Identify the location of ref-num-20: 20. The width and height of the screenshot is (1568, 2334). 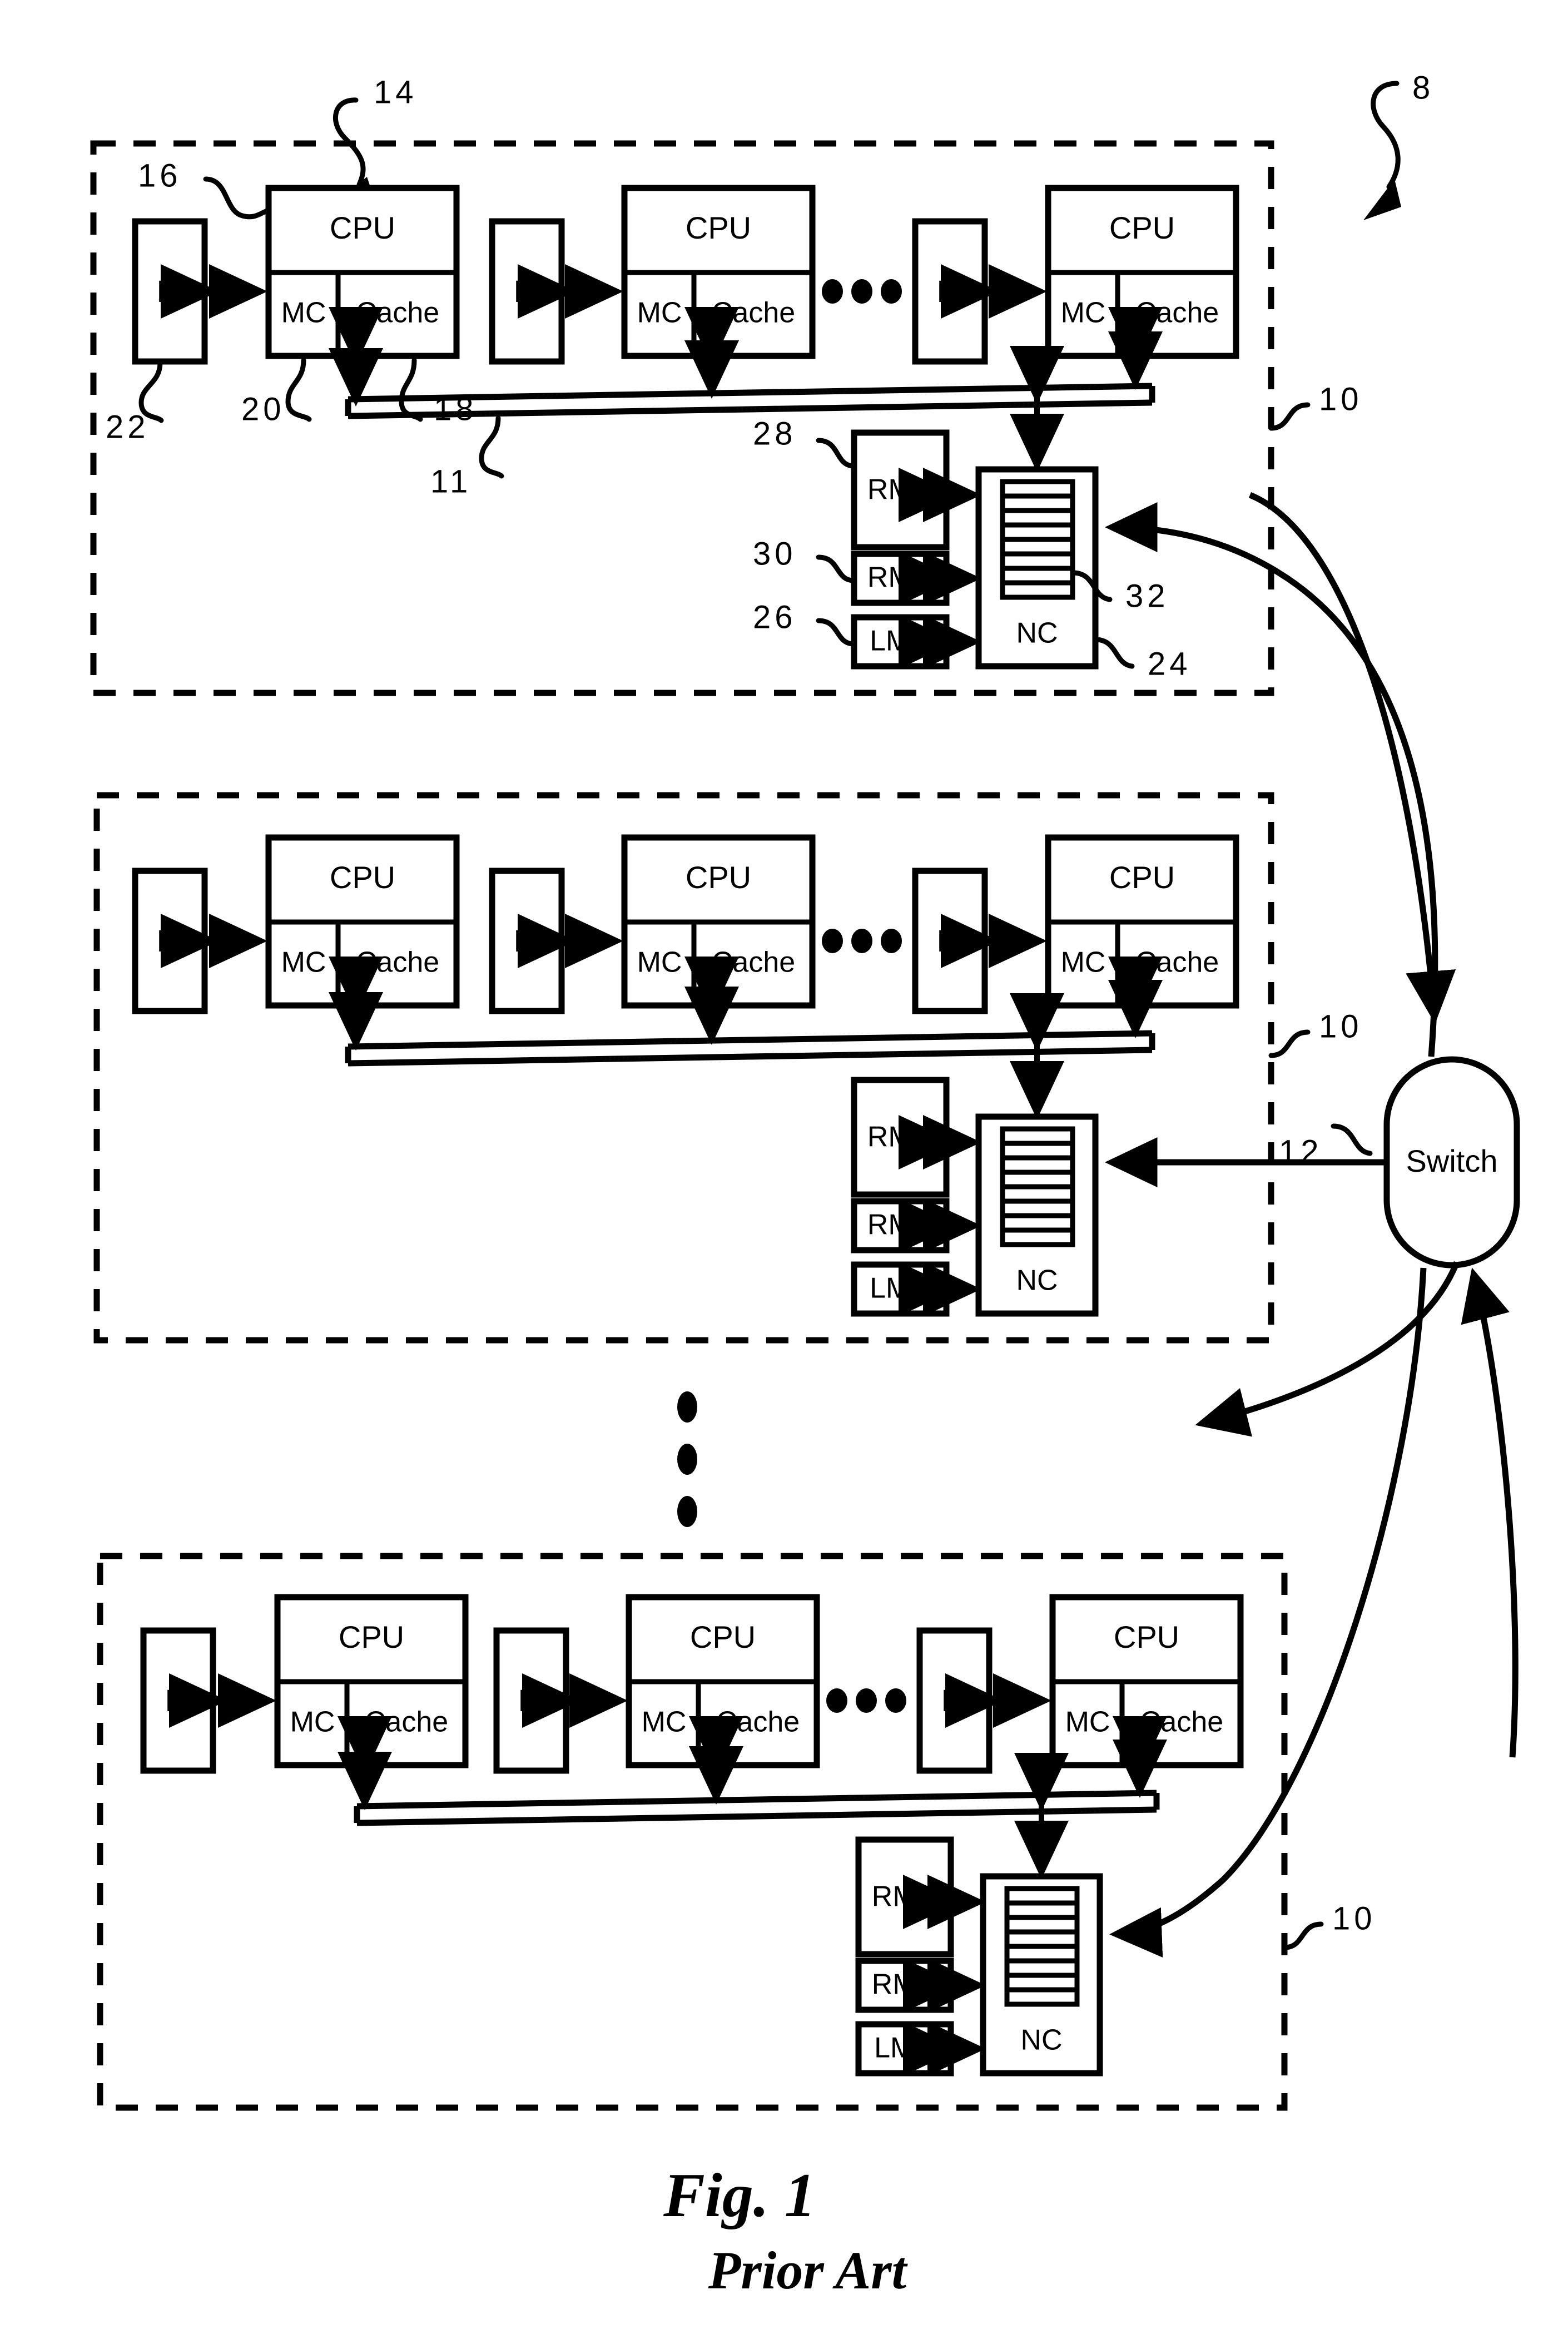
(263, 409).